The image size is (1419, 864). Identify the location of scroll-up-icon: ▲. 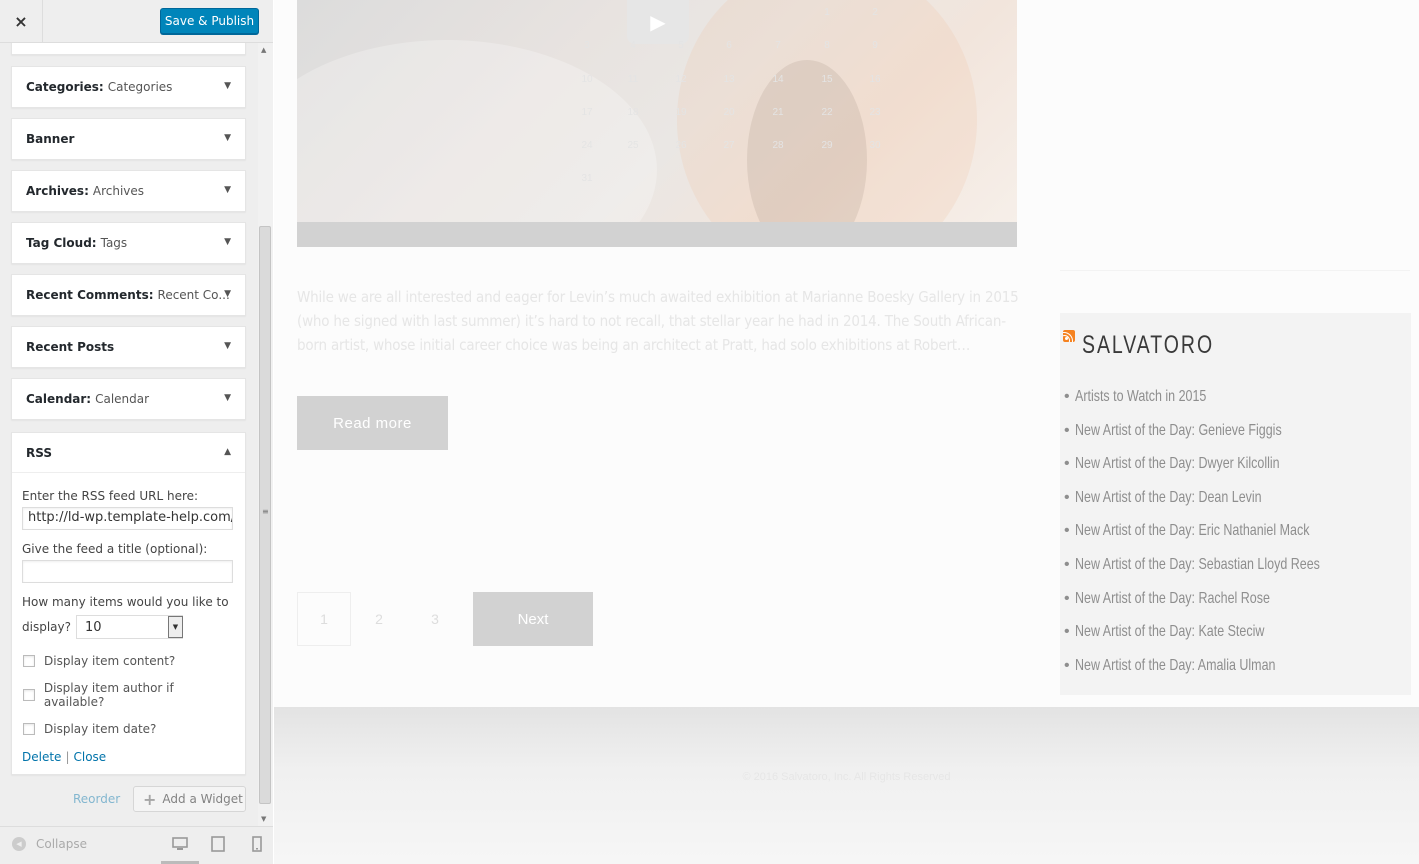
(263, 50).